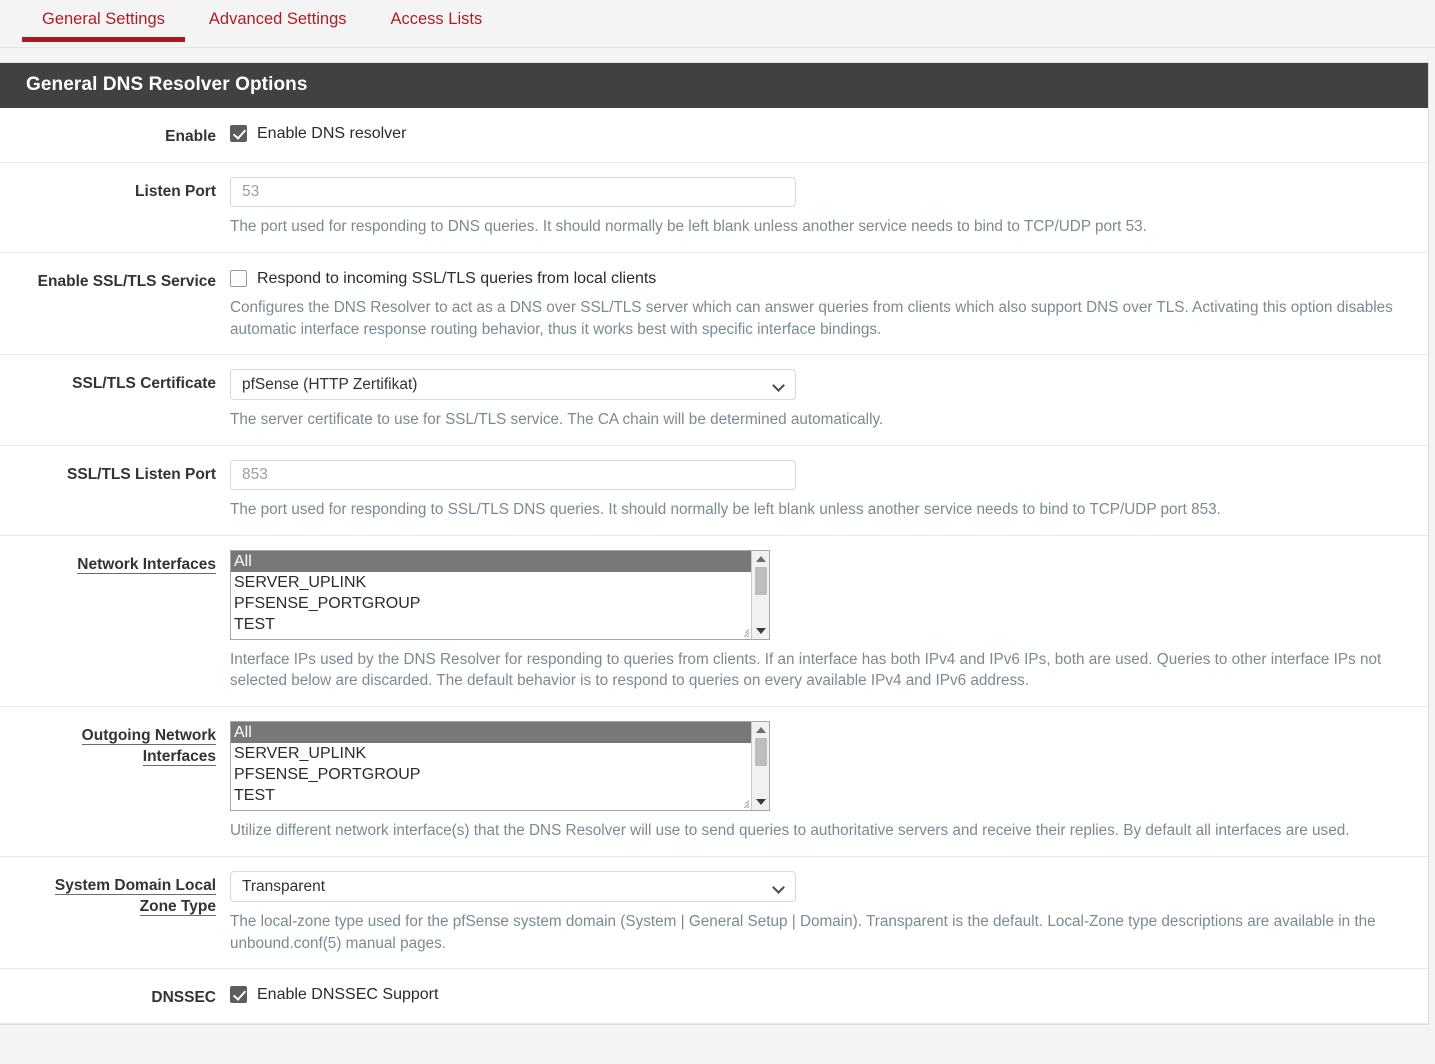 This screenshot has width=1435, height=1064. What do you see at coordinates (238, 278) in the screenshot?
I see `respond-ssl-tls-queries-checkbox` at bounding box center [238, 278].